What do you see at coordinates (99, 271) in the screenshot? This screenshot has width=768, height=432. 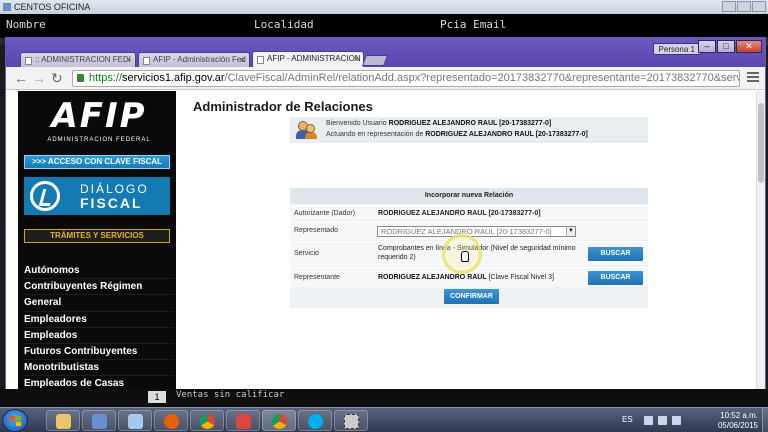 I see `sidebar-item-autonomos: Autónomos` at bounding box center [99, 271].